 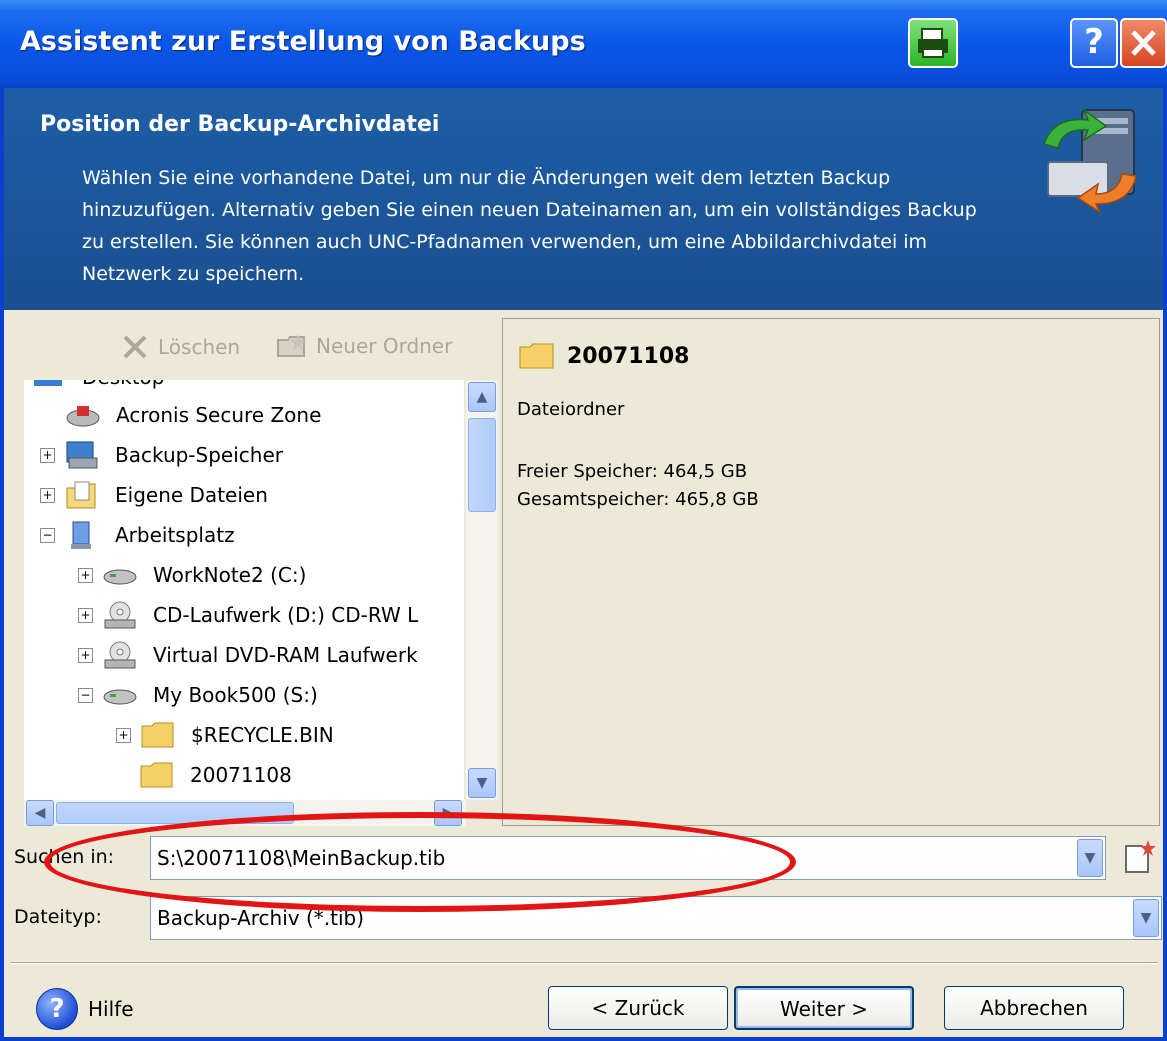 What do you see at coordinates (656, 918) in the screenshot?
I see `file-type-select: Backup-Archiv (*.tib) ▼` at bounding box center [656, 918].